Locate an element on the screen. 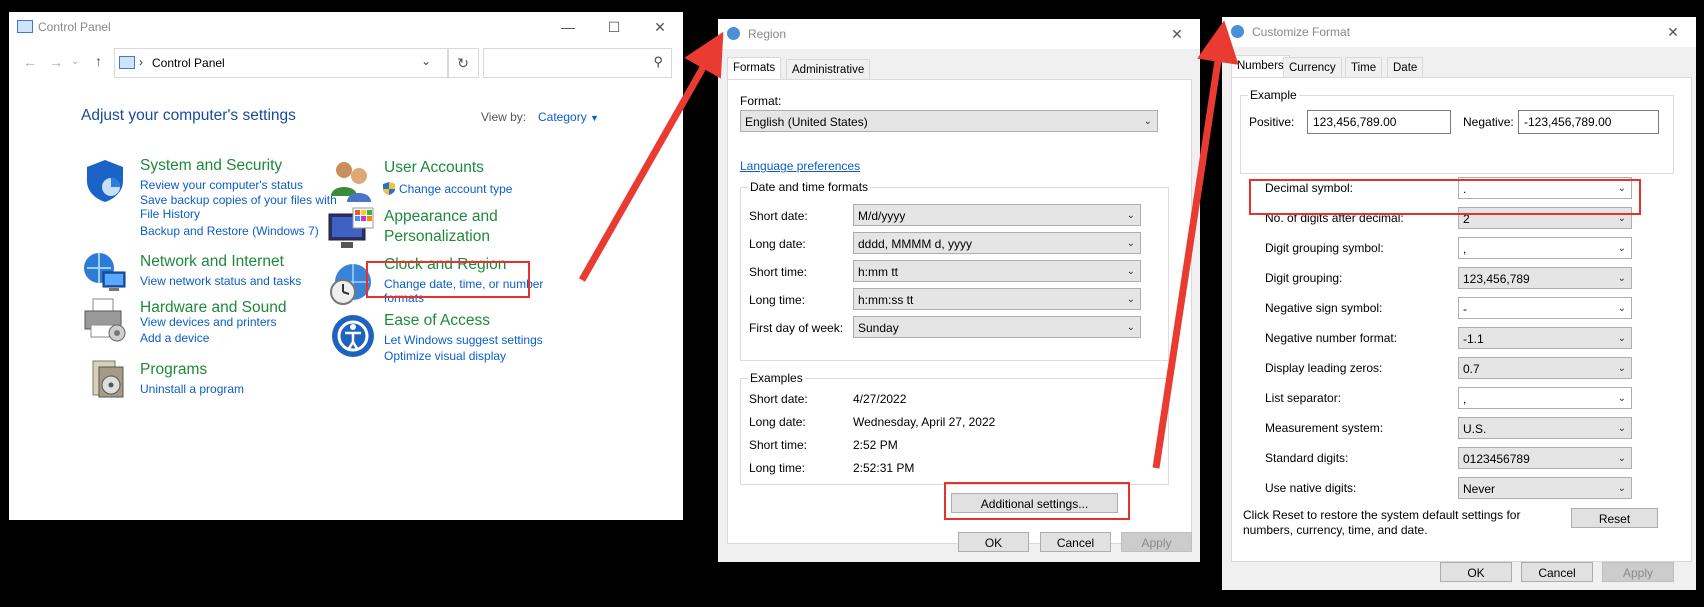 This screenshot has width=1704, height=607. arrow-to-region is located at coordinates (651, 156).